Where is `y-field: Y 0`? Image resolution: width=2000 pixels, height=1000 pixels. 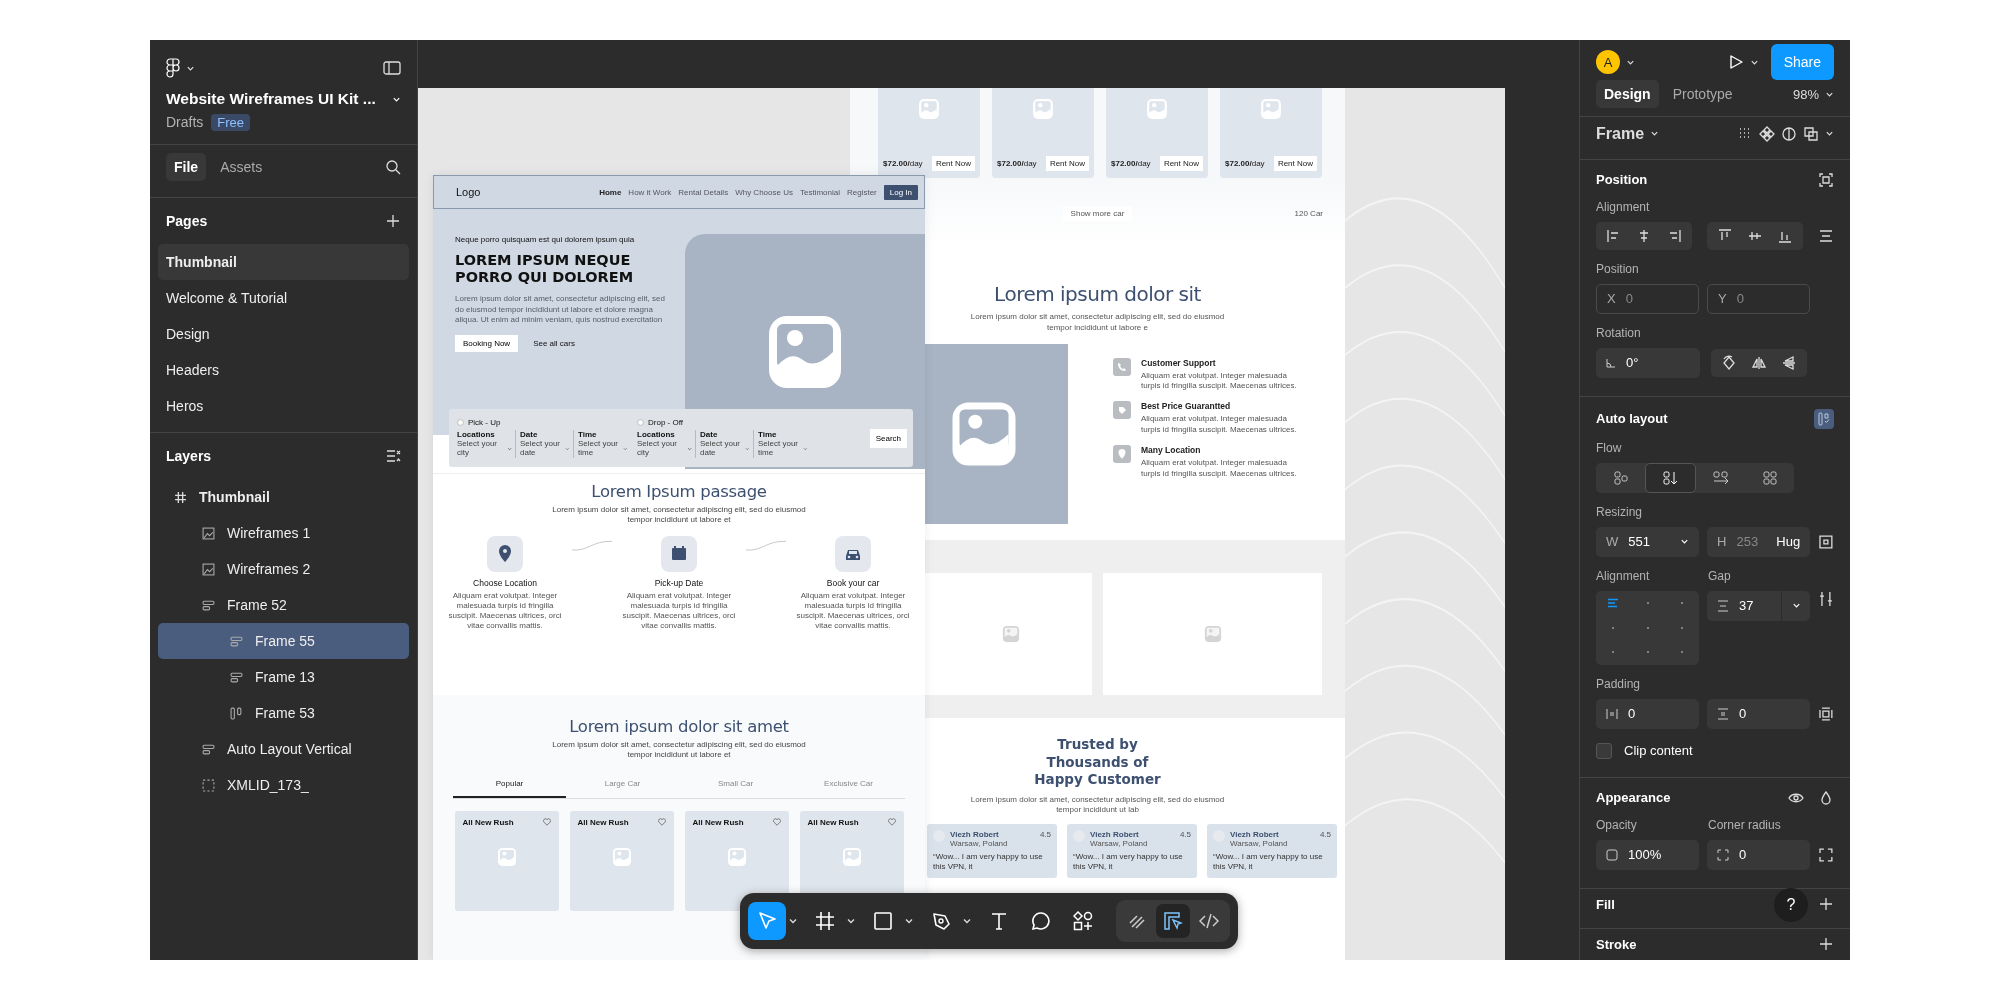 y-field: Y 0 is located at coordinates (1759, 298).